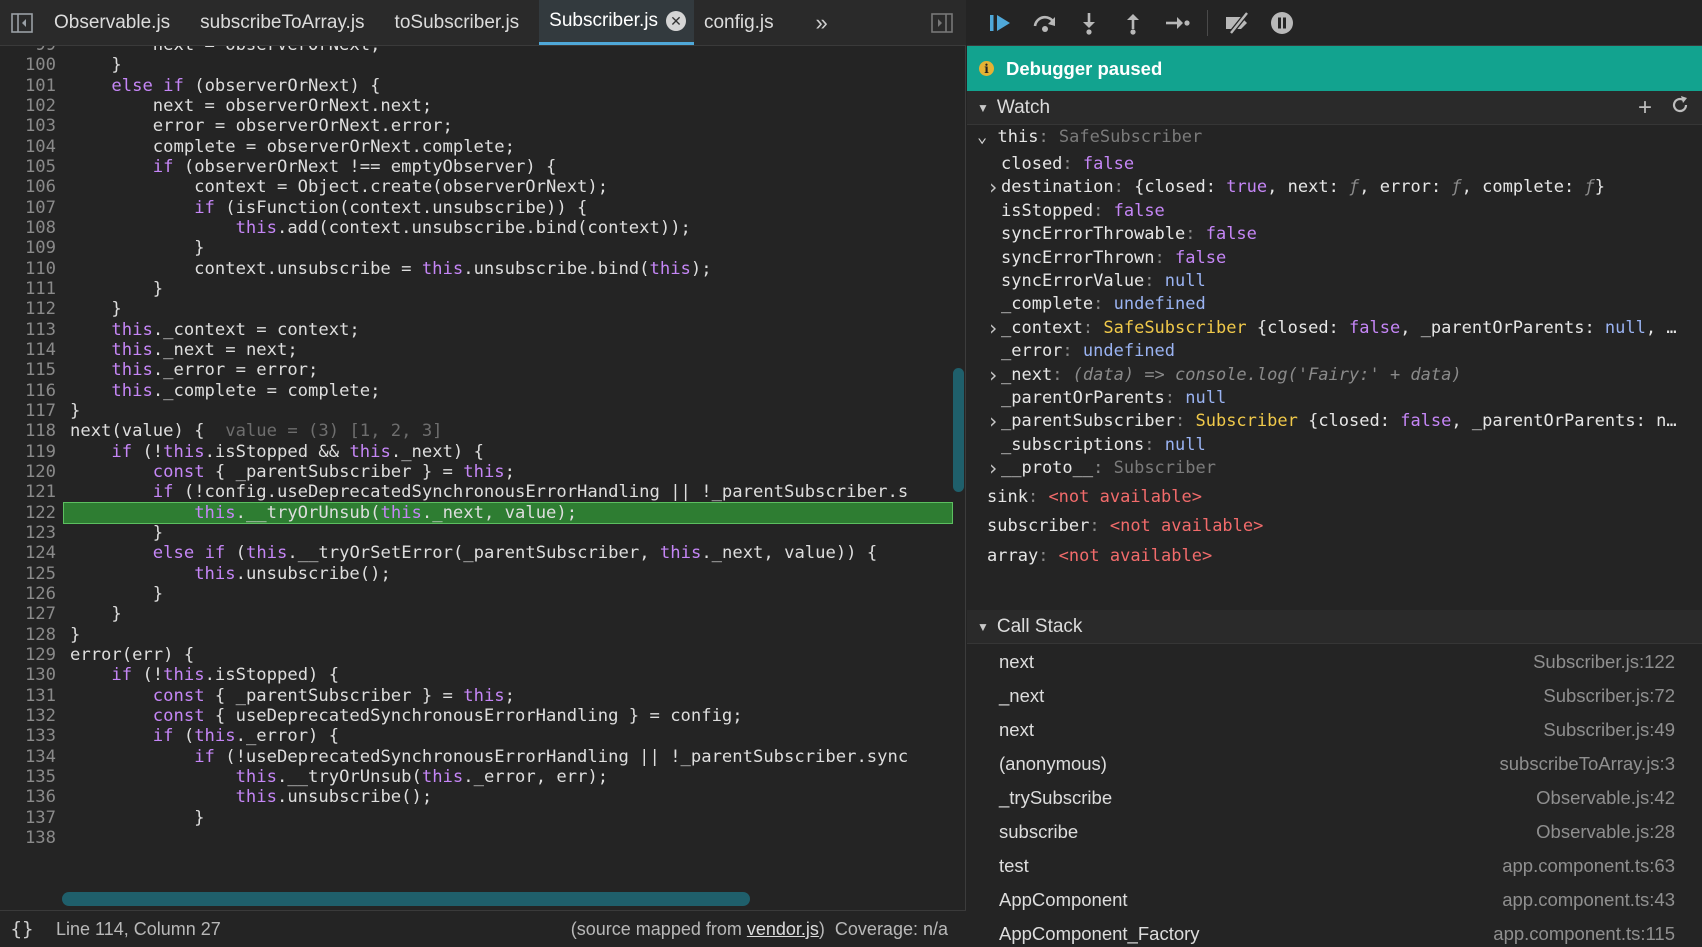 This screenshot has width=1702, height=947. I want to click on tab-tosubscriber-js: toSubscriber.js, so click(462, 22).